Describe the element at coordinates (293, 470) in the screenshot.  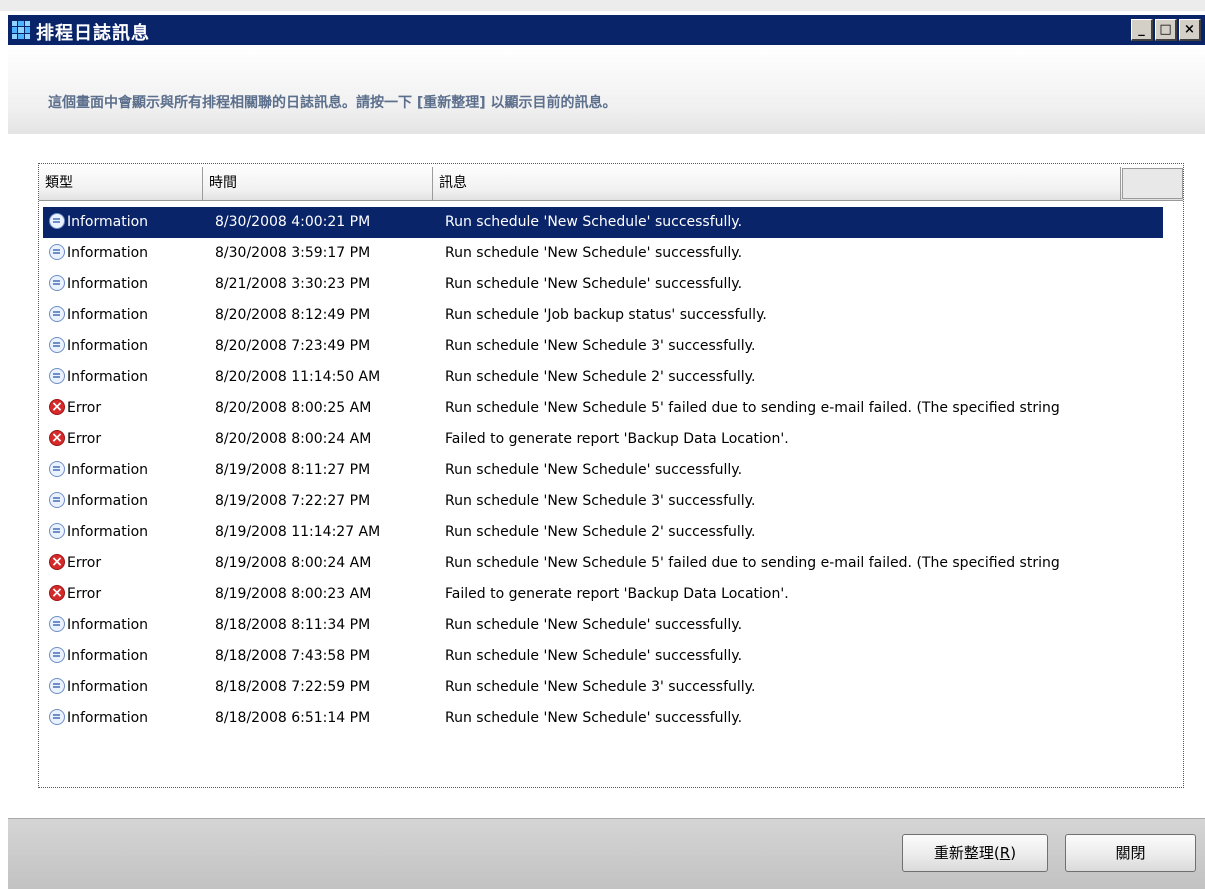
I see `cell-time: 8/19/2008 8:11:27 PM` at that location.